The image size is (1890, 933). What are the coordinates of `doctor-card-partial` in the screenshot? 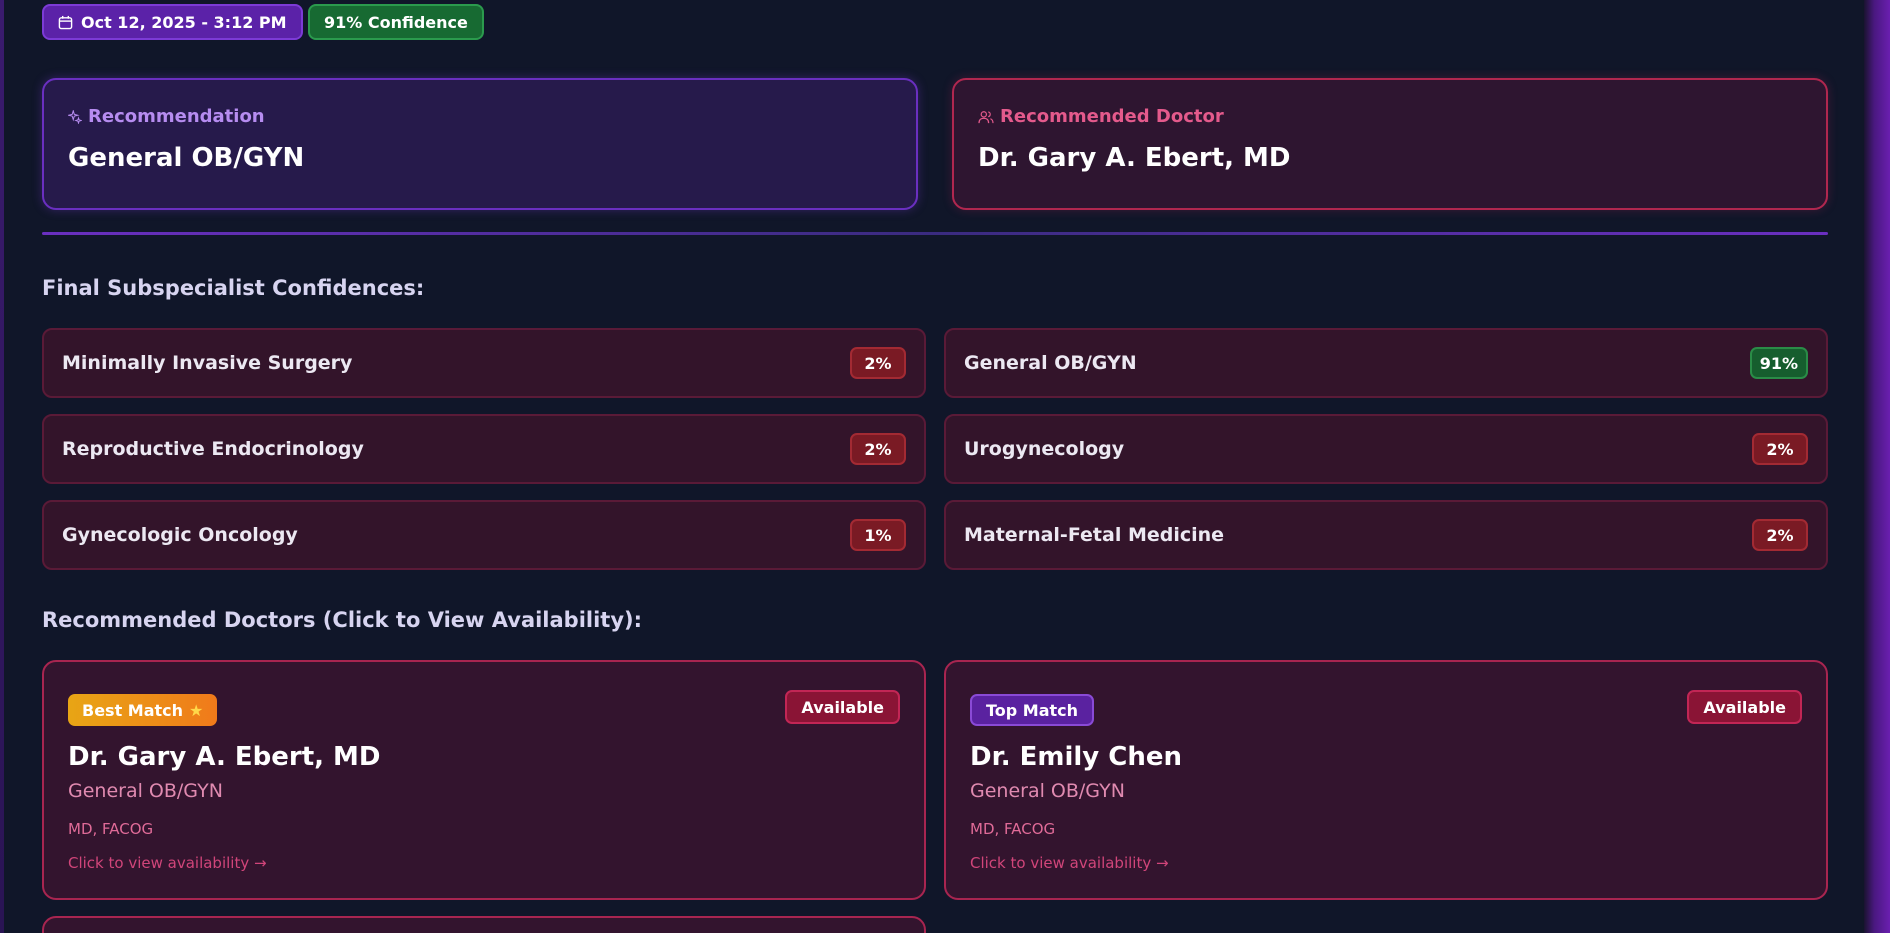 It's located at (484, 924).